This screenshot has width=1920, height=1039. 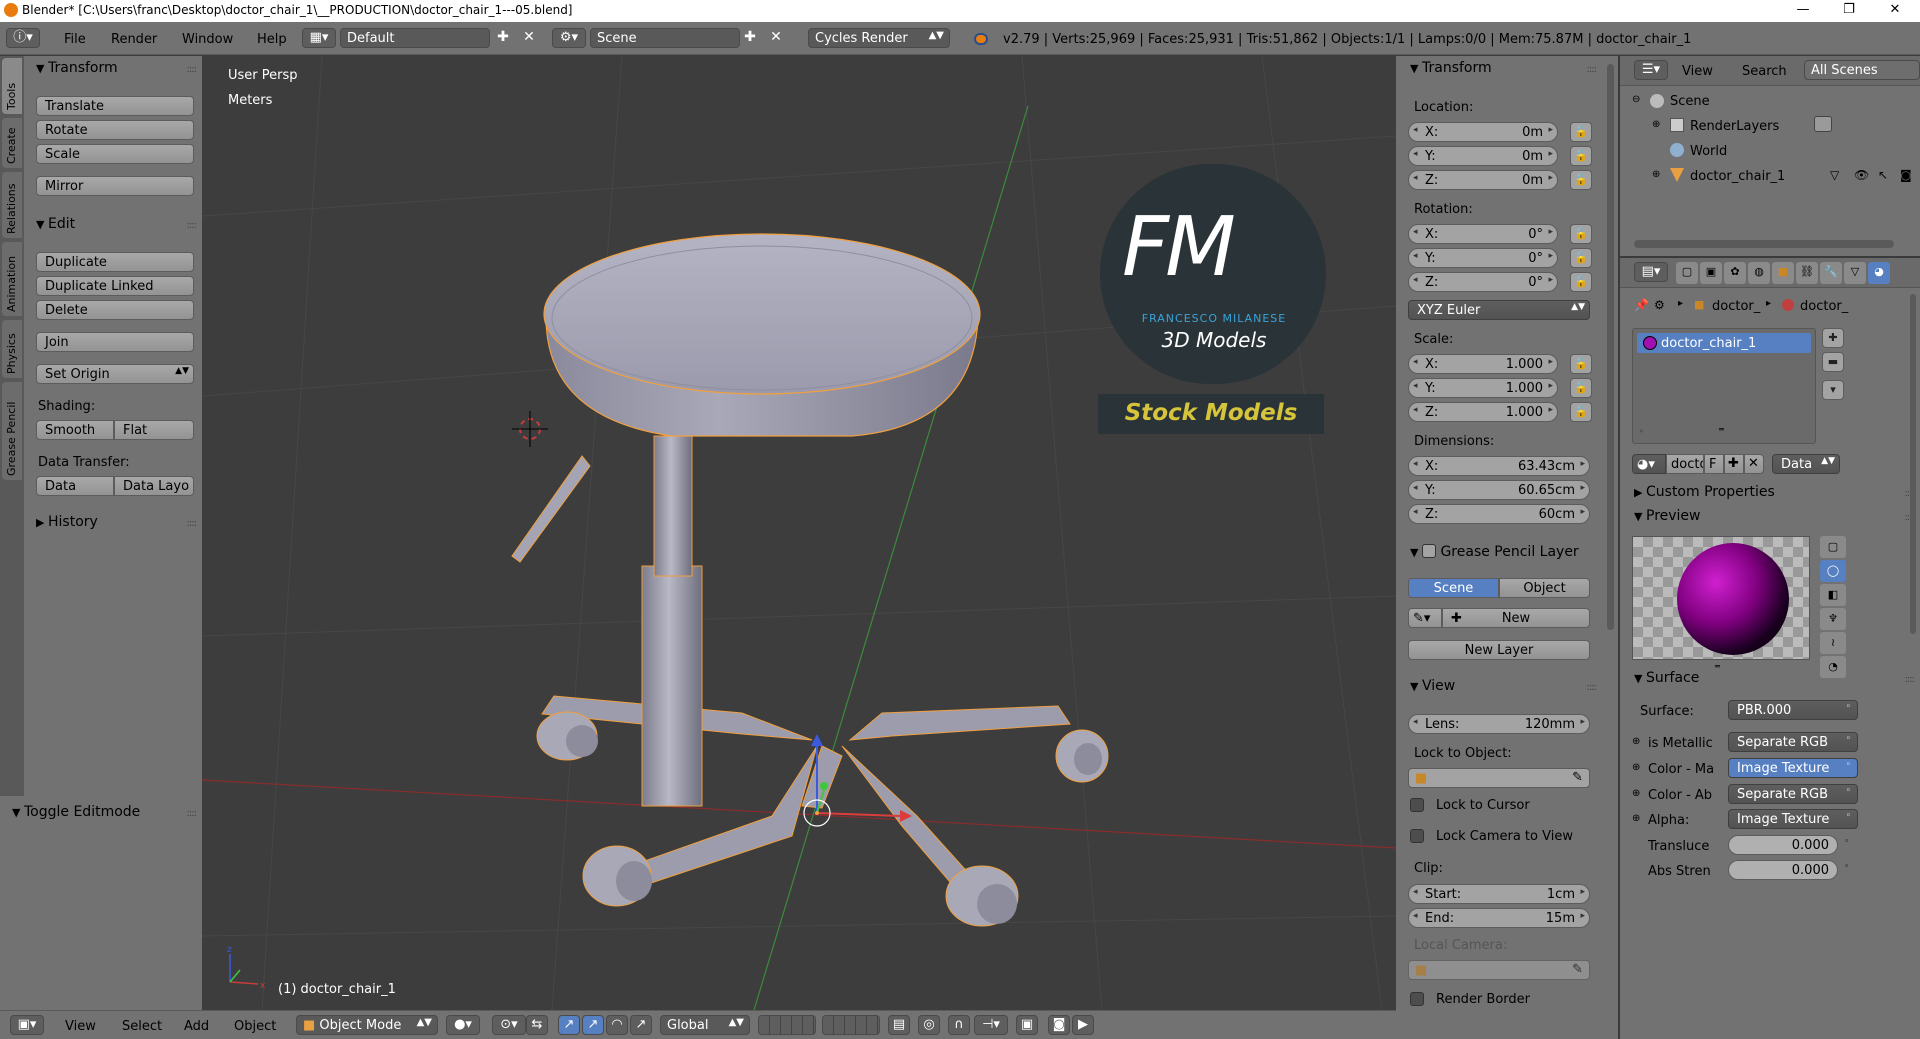 What do you see at coordinates (1724, 386) in the screenshot?
I see `material-slot-list: doctor_chair_1 ◦ ═` at bounding box center [1724, 386].